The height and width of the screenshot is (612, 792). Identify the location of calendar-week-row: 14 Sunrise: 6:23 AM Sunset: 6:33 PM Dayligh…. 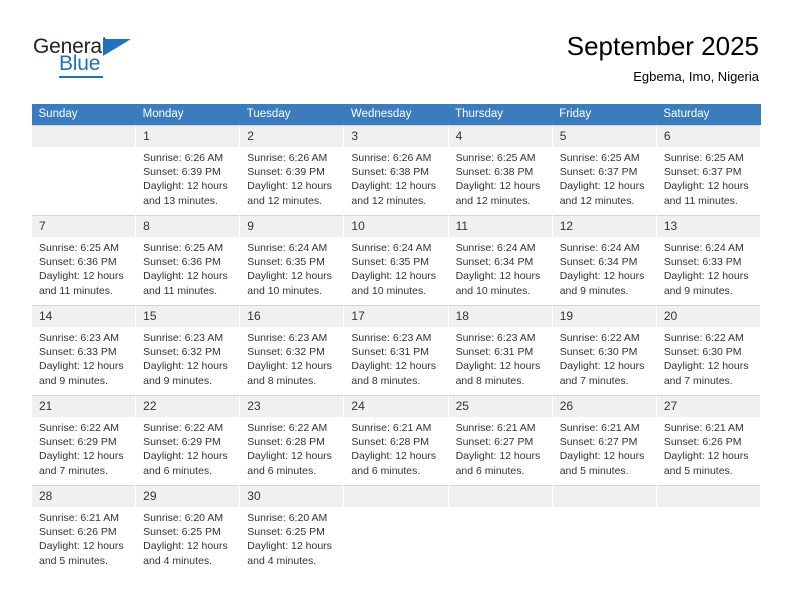
(396, 350).